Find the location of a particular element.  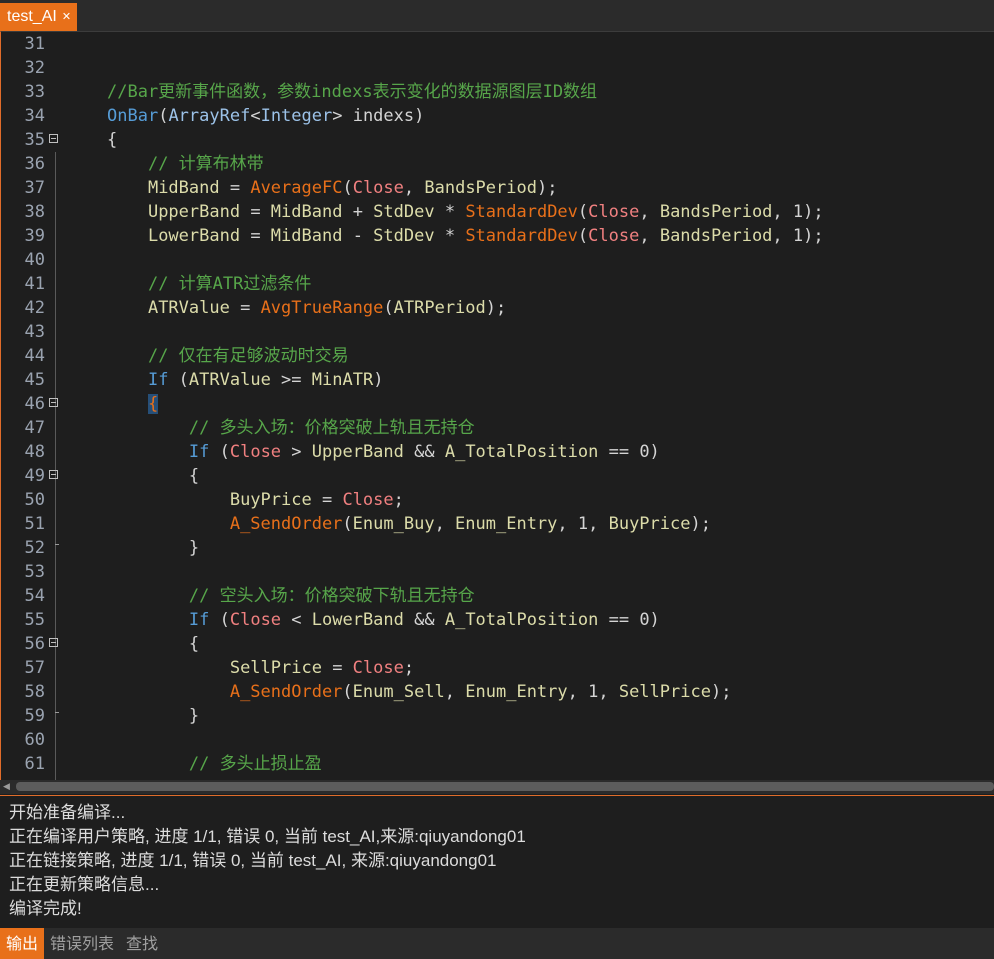

line-number: 34 is located at coordinates (34, 116).